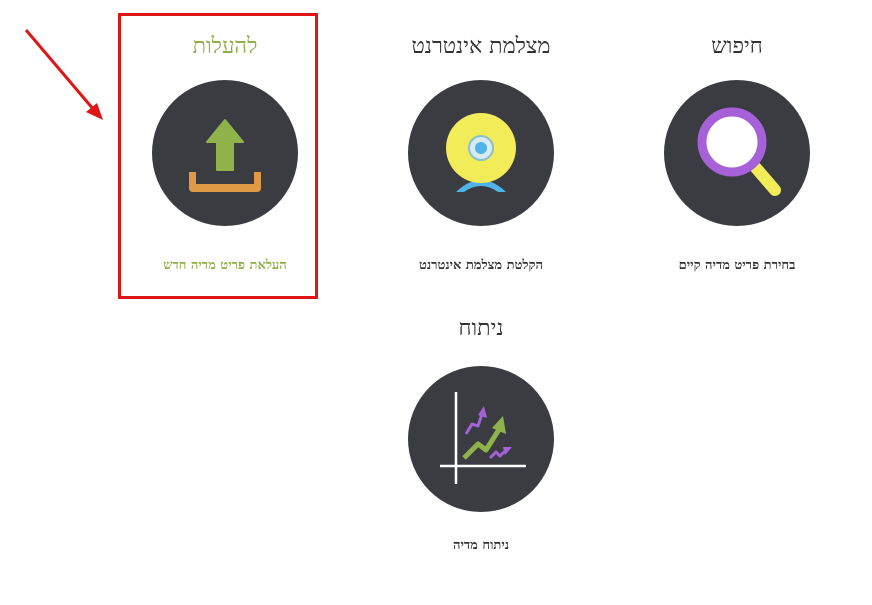  I want to click on analysis-tile: ניתוח ניתוח מדיה, so click(481, 441).